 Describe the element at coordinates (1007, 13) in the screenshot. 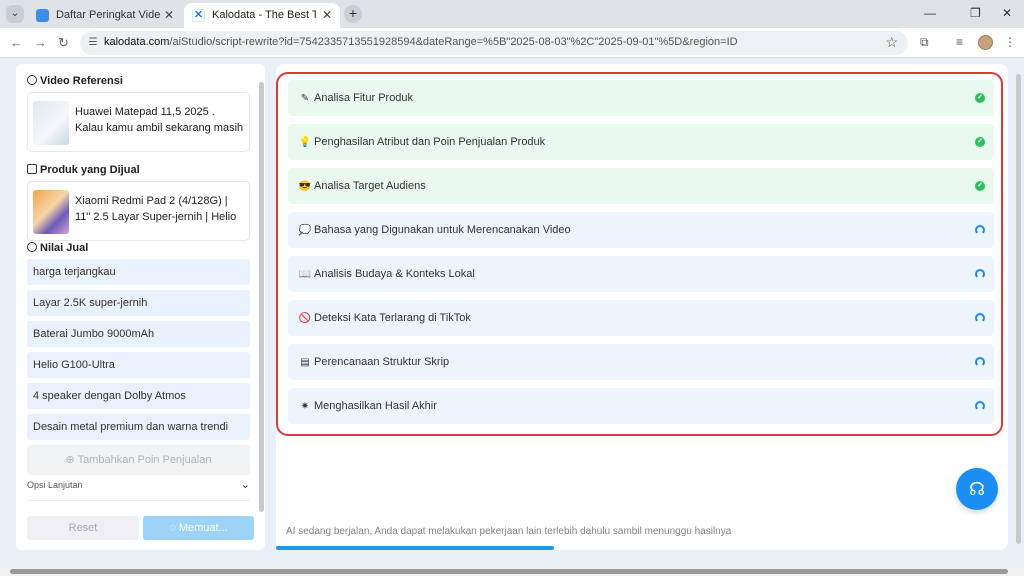

I see `close-window-icon: ✕` at that location.